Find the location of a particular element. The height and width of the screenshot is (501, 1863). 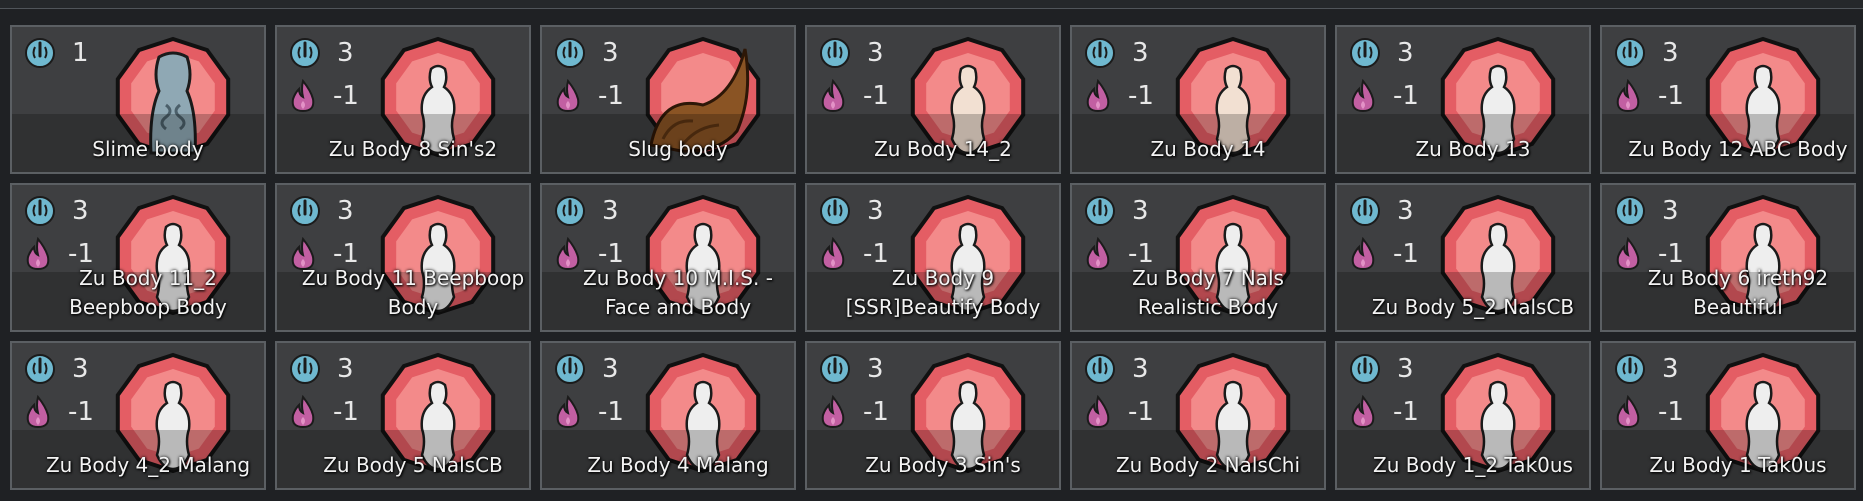

body-card: 3 -1 Slug body is located at coordinates (668, 99).